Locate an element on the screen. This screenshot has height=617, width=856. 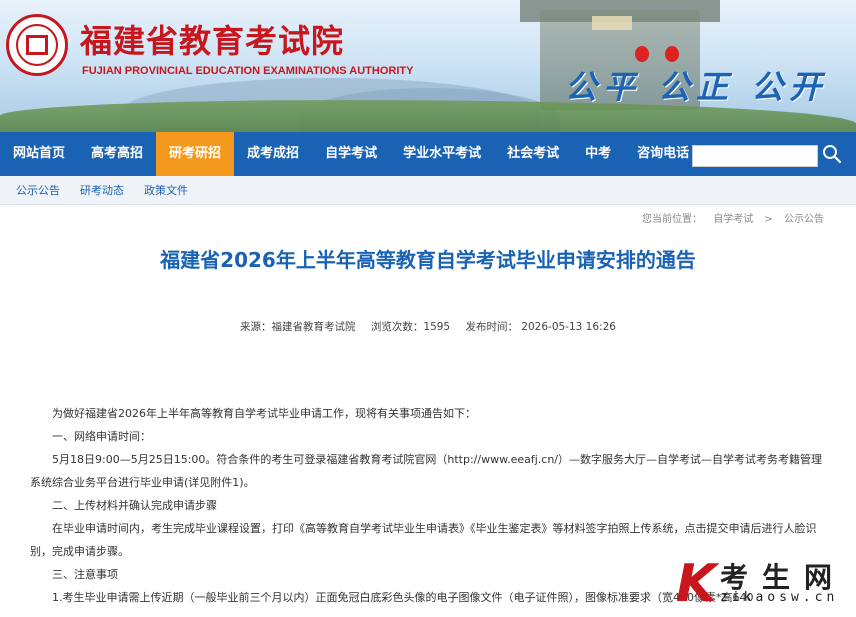
breadcrumb-item: 公示公告 is located at coordinates (804, 219).